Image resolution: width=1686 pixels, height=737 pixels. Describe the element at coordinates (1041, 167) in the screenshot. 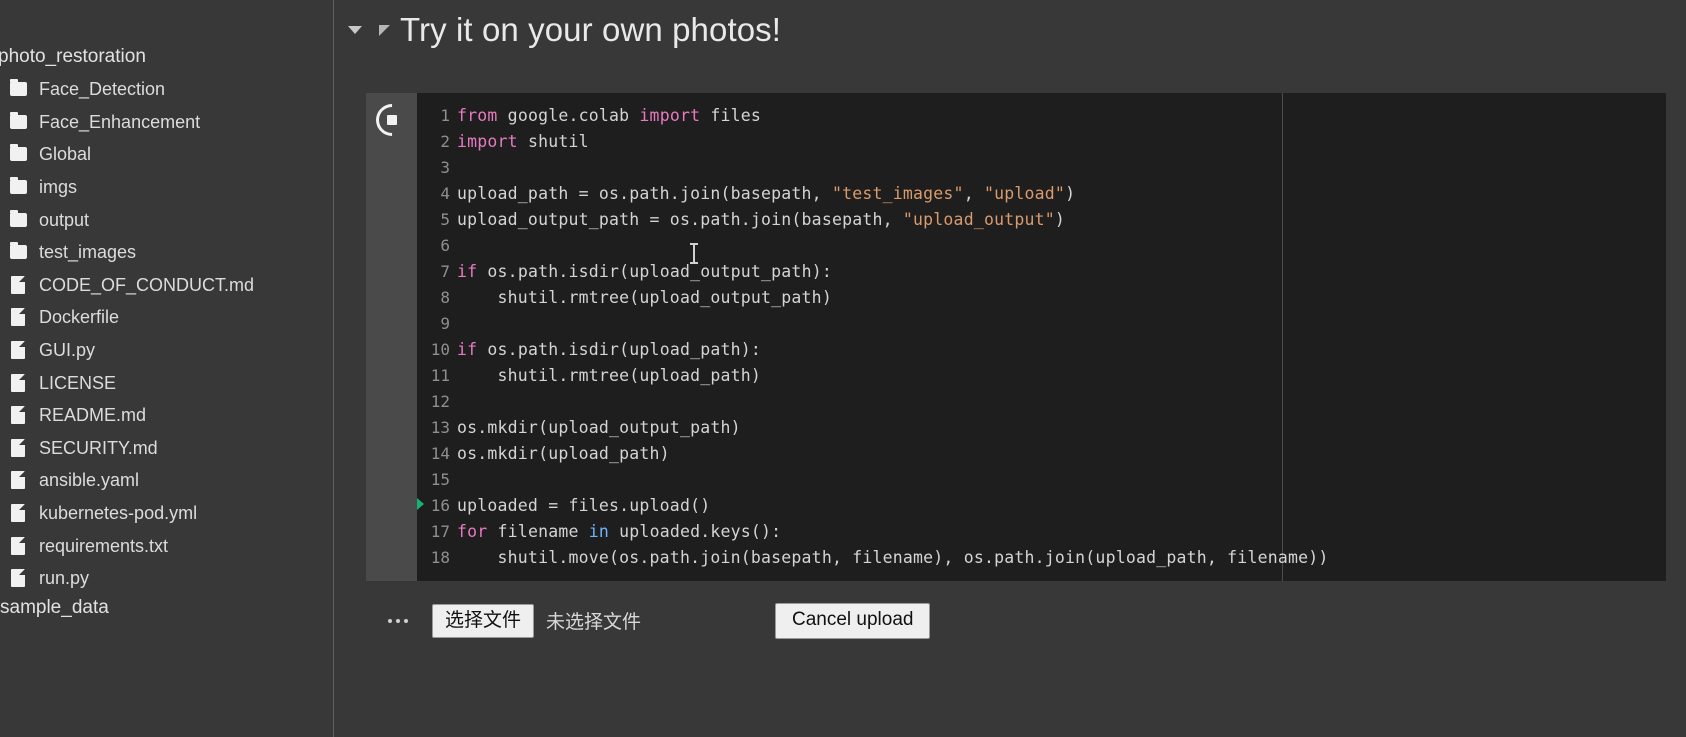

I see `code-line: 3` at that location.